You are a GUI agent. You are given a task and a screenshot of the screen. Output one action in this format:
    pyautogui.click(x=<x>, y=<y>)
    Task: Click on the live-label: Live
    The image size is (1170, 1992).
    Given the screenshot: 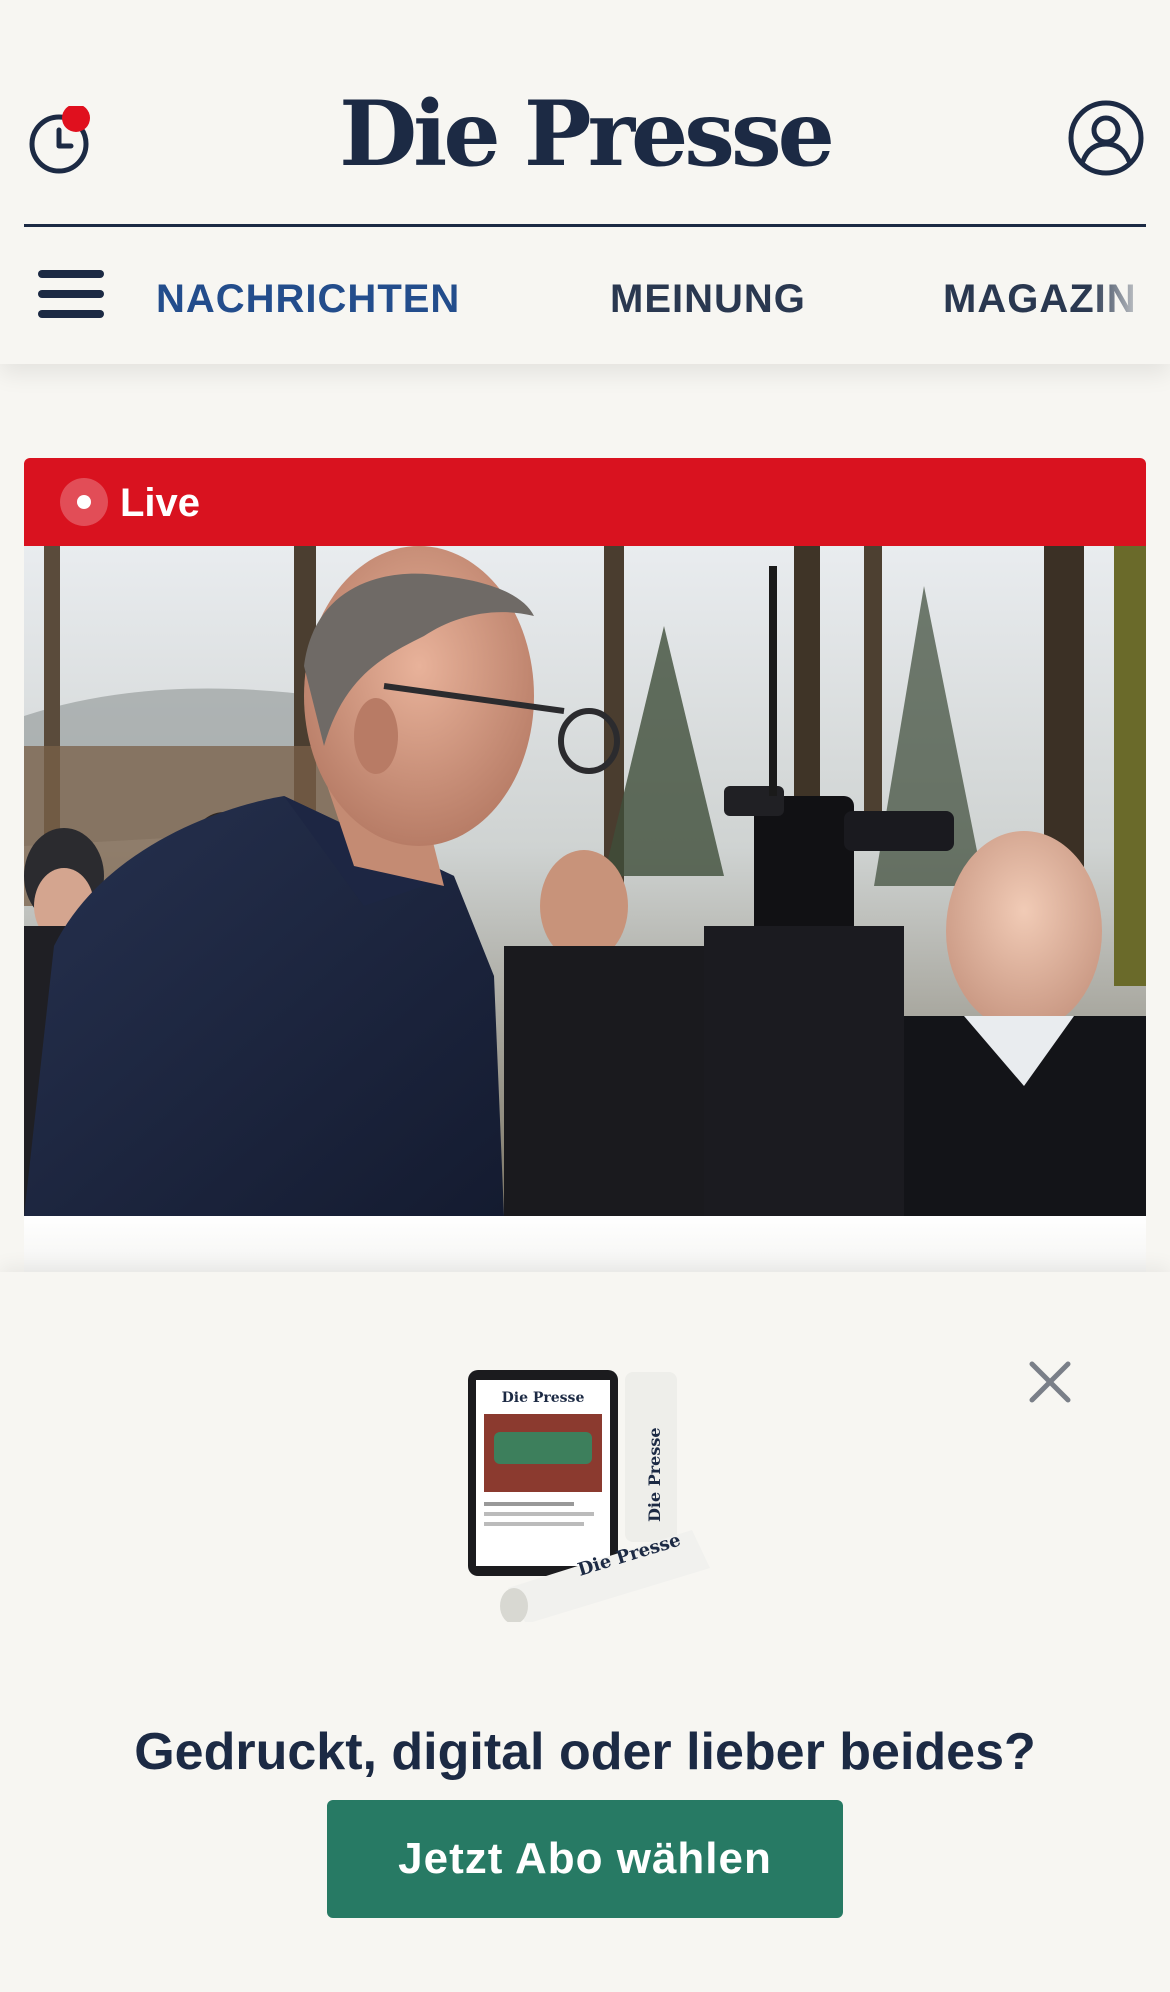 What is the action you would take?
    pyautogui.click(x=160, y=503)
    